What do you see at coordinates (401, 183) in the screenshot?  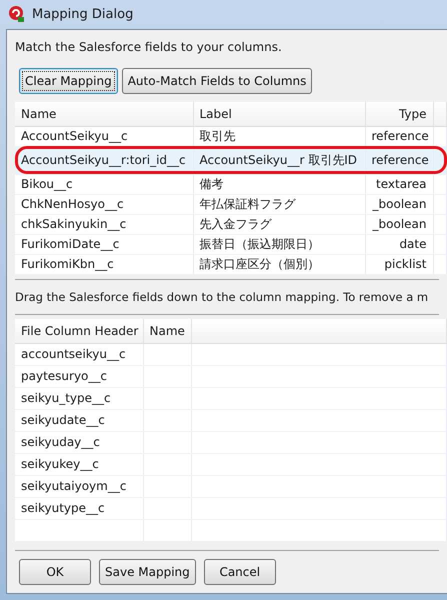 I see `field-type: textarea` at bounding box center [401, 183].